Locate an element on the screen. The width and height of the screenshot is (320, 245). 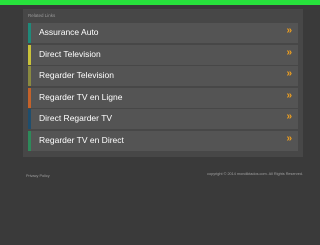
panel-title: Related Links is located at coordinates (42, 15).